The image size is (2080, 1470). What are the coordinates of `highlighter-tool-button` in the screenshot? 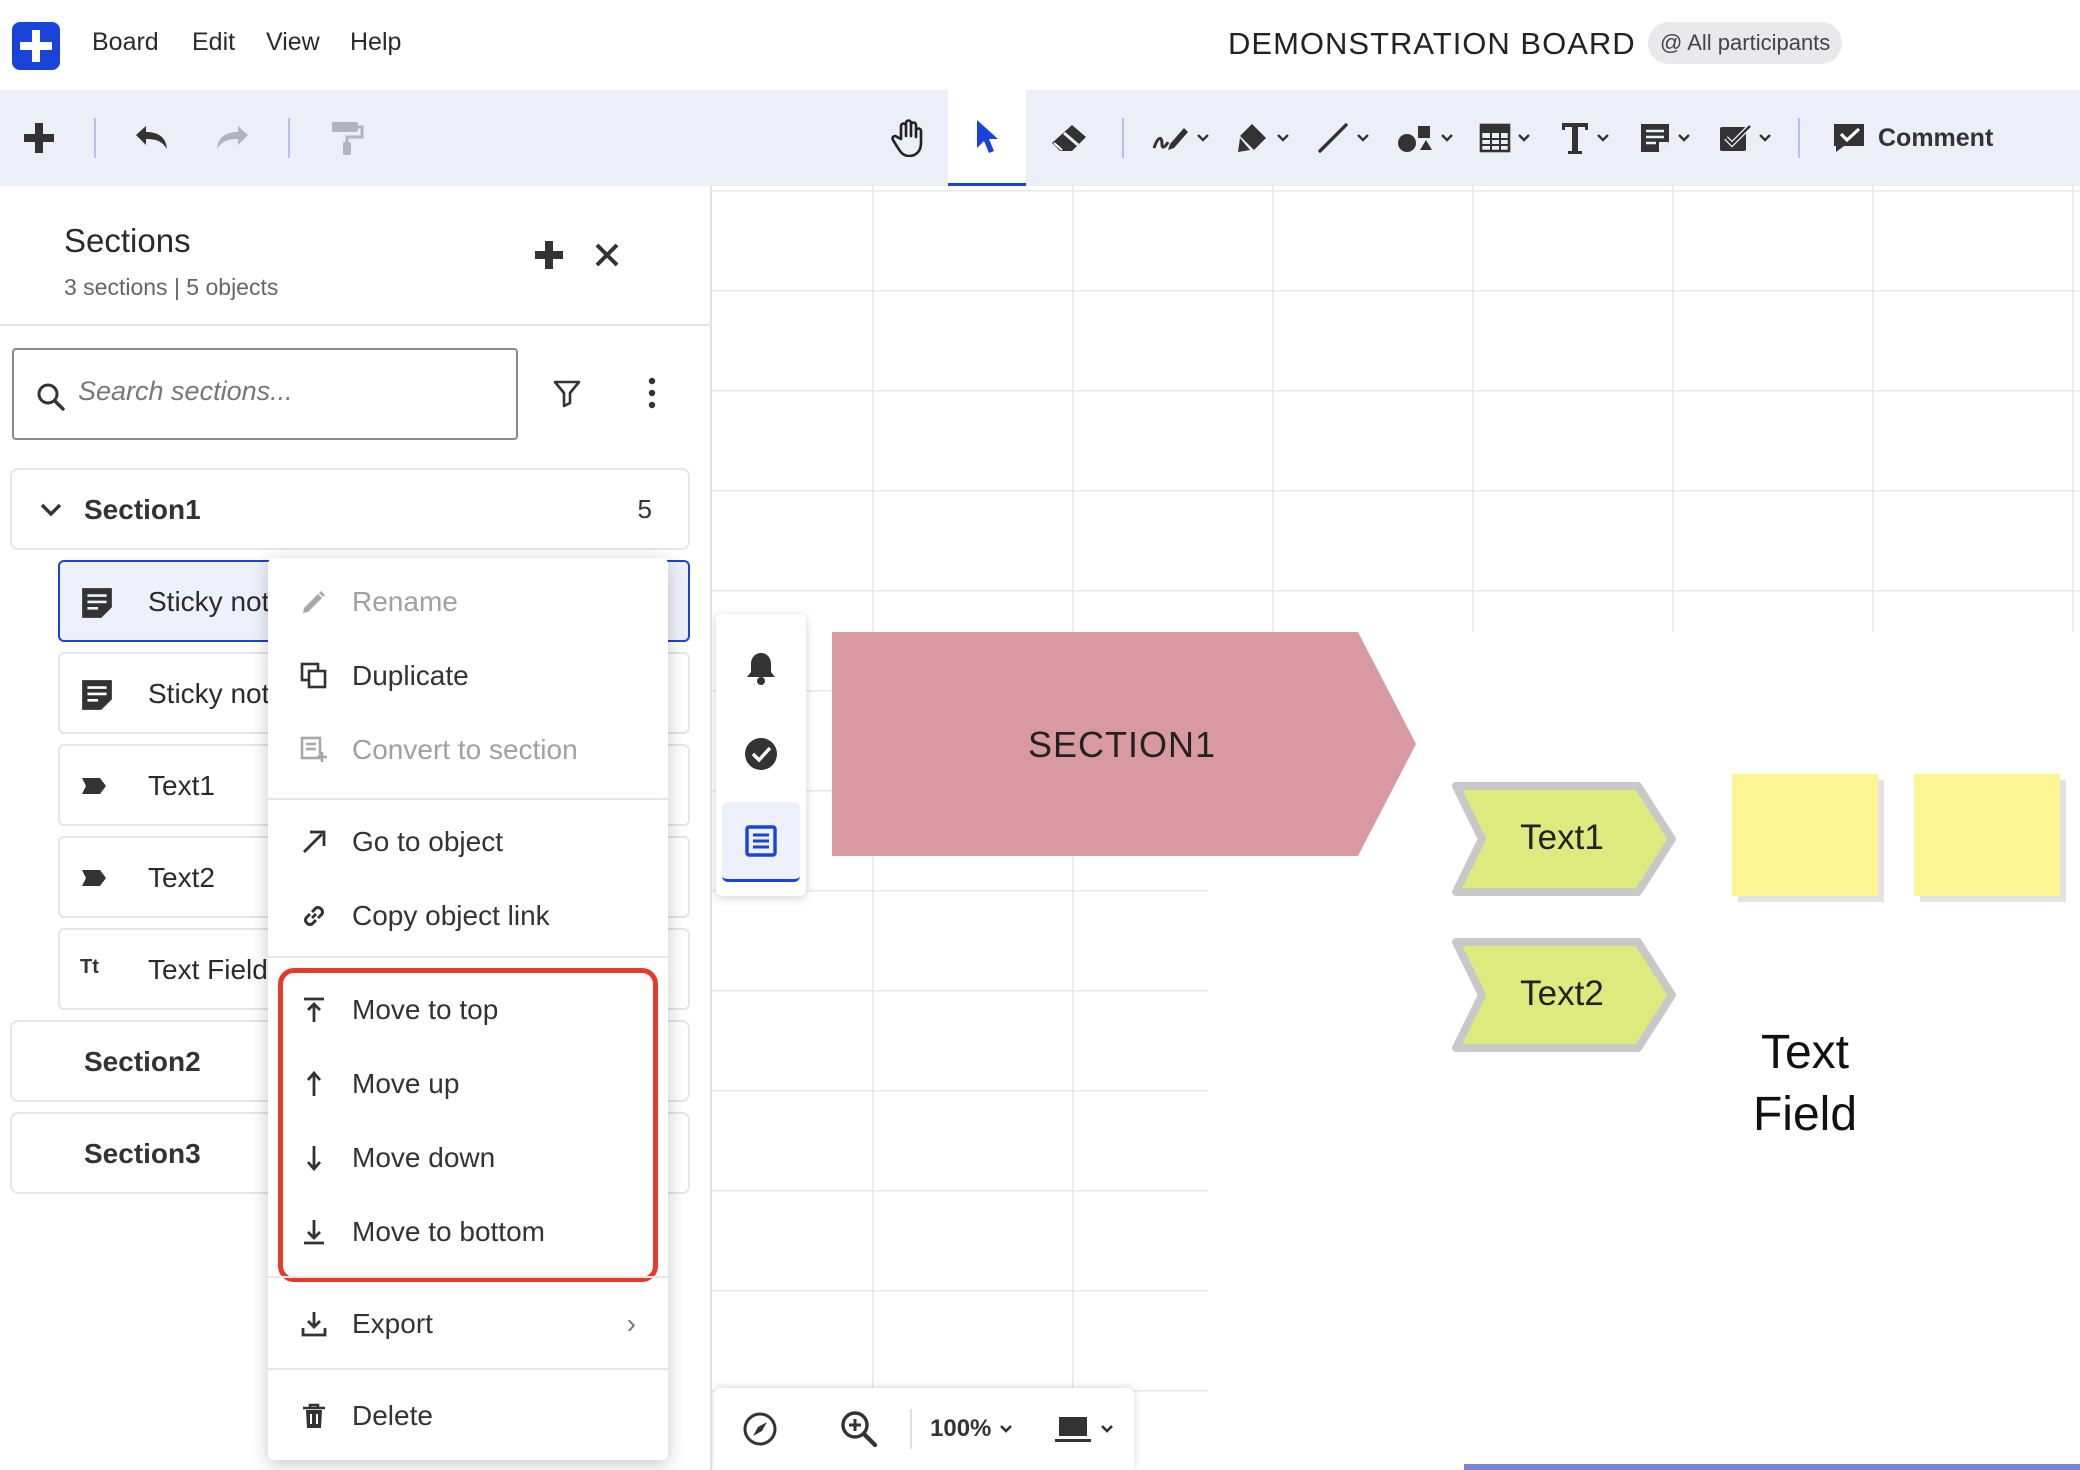 It's located at (1263, 138).